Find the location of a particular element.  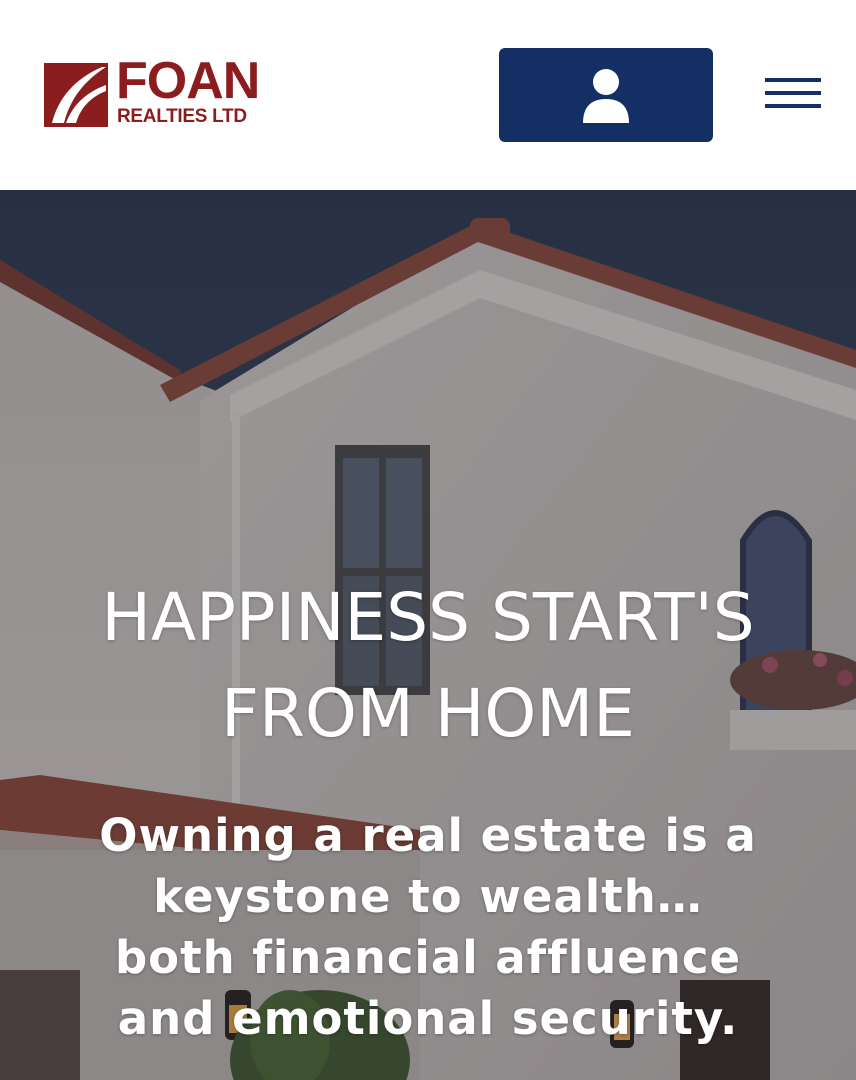

logo-subtitle: REALTIES LTD is located at coordinates (182, 116).